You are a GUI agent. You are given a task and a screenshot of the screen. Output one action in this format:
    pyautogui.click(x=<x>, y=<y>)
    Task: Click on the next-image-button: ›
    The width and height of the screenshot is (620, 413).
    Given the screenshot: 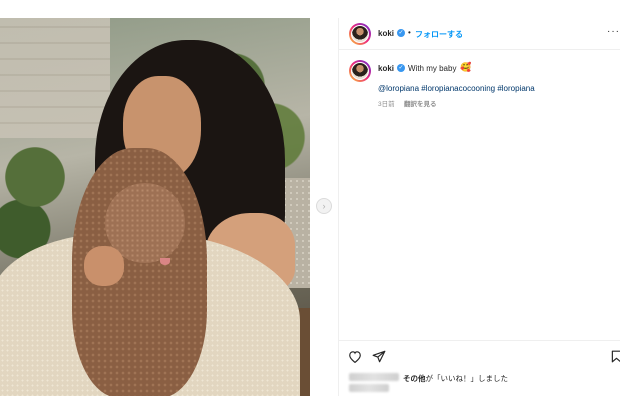 What is the action you would take?
    pyautogui.click(x=324, y=206)
    